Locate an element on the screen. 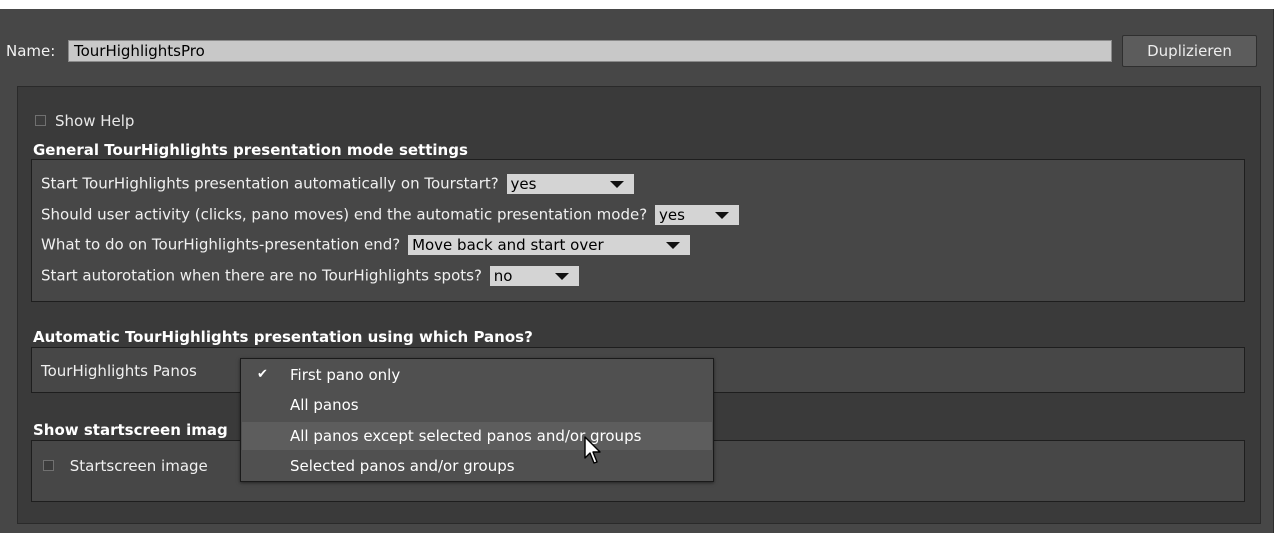  option-label: First pano only is located at coordinates (345, 375).